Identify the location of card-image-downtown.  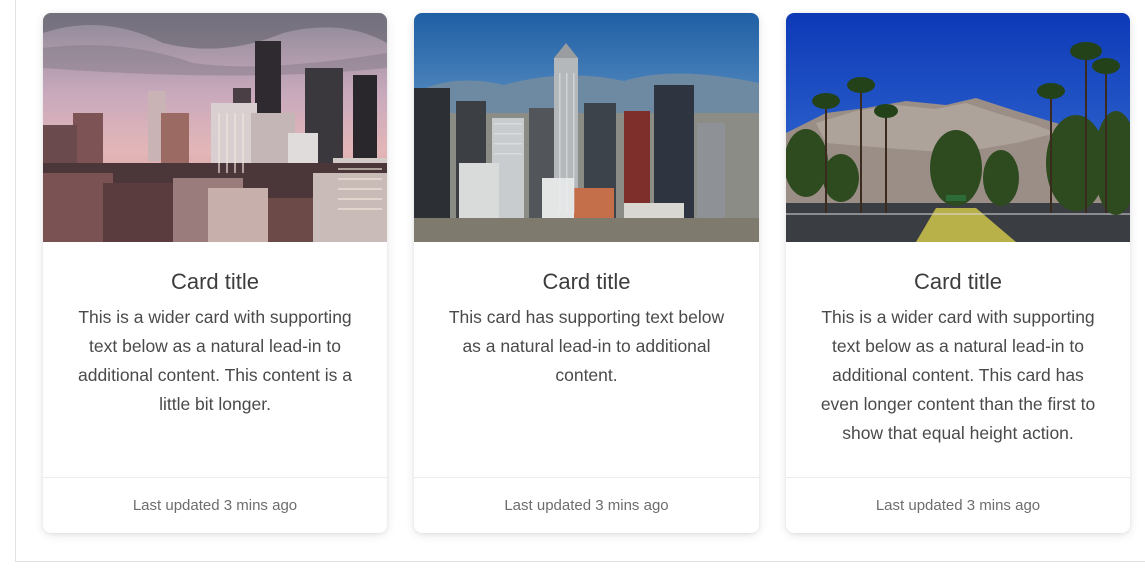
(586, 127).